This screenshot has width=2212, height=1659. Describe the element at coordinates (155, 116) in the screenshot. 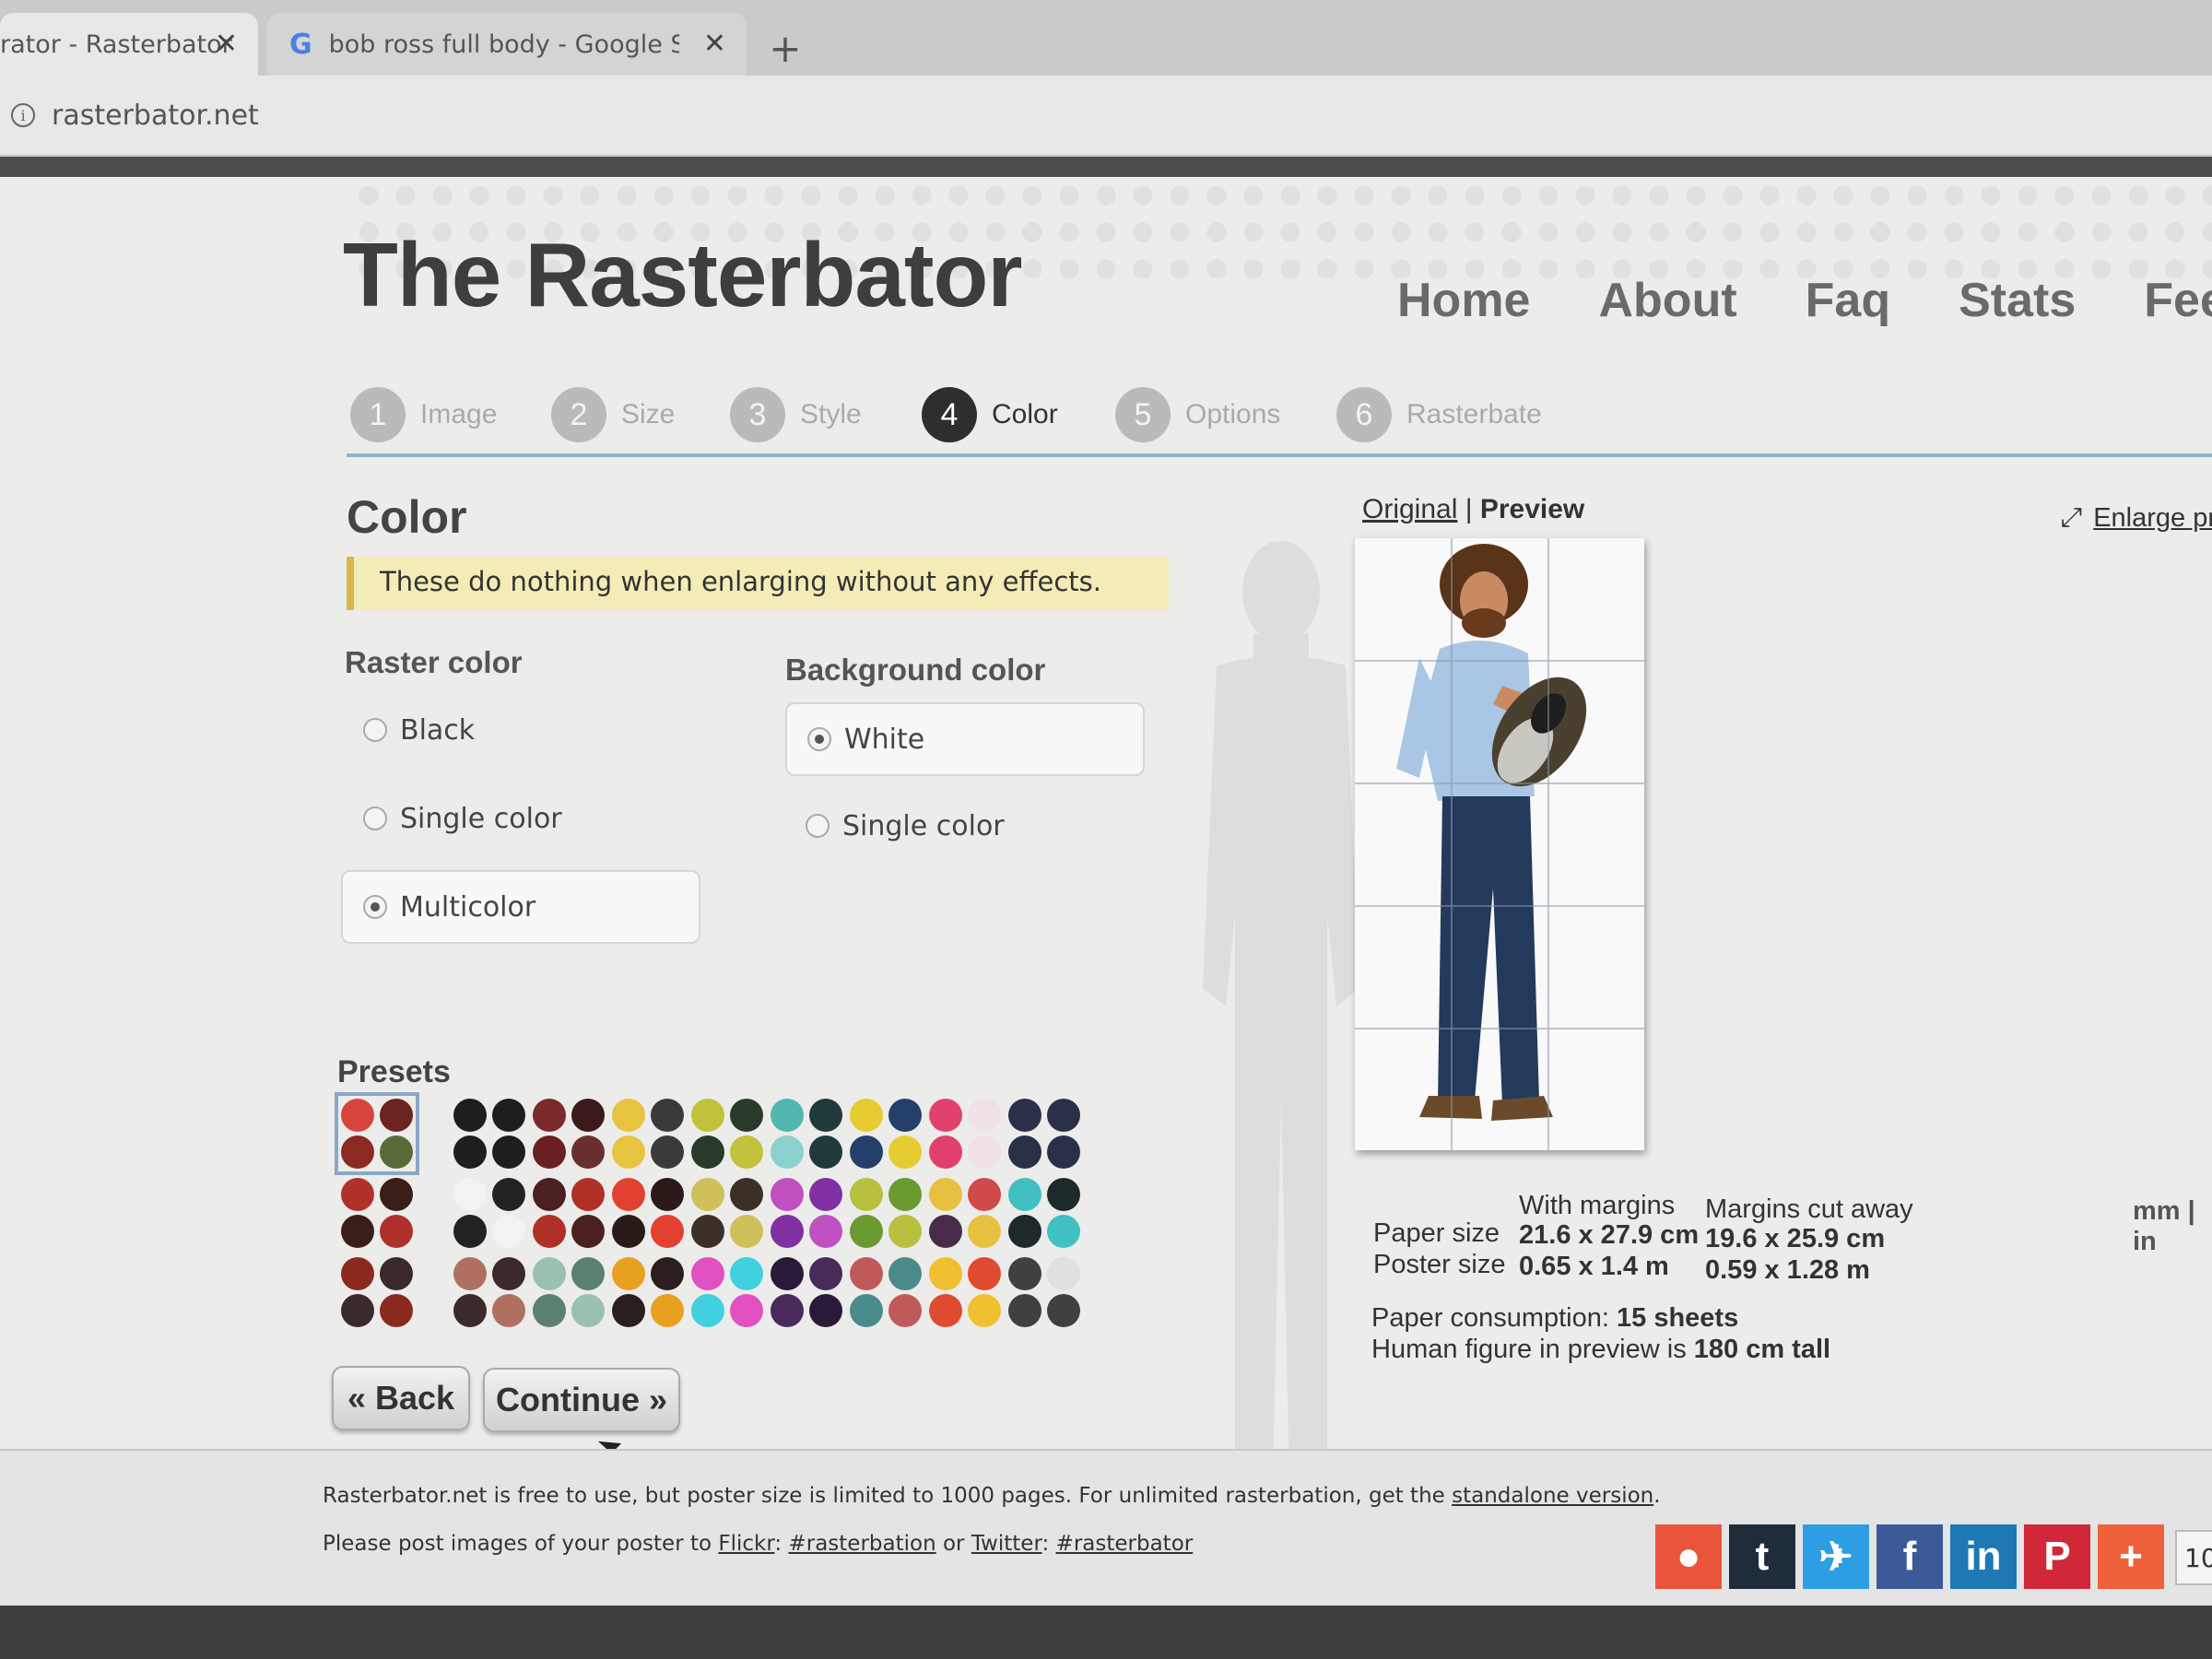

I see `url-text: rasterbator.net` at that location.